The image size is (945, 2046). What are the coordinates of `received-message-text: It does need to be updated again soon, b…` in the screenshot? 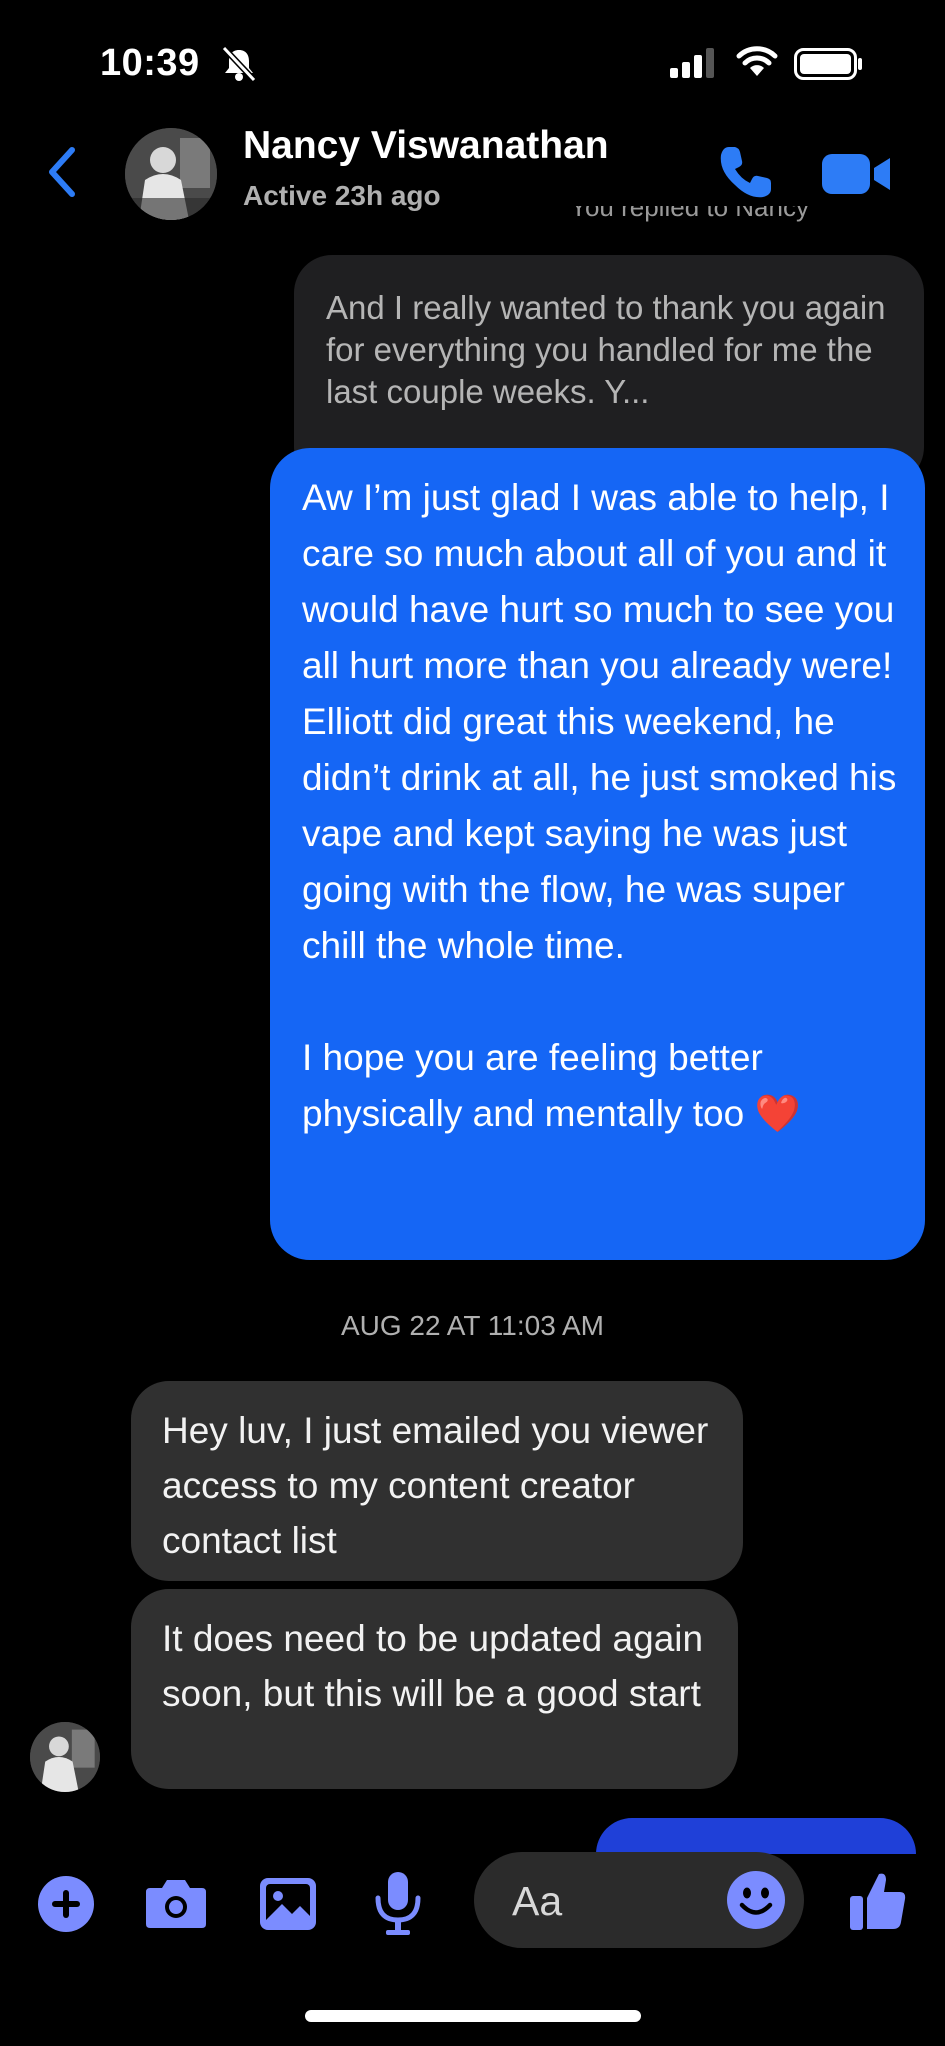 It's located at (433, 1666).